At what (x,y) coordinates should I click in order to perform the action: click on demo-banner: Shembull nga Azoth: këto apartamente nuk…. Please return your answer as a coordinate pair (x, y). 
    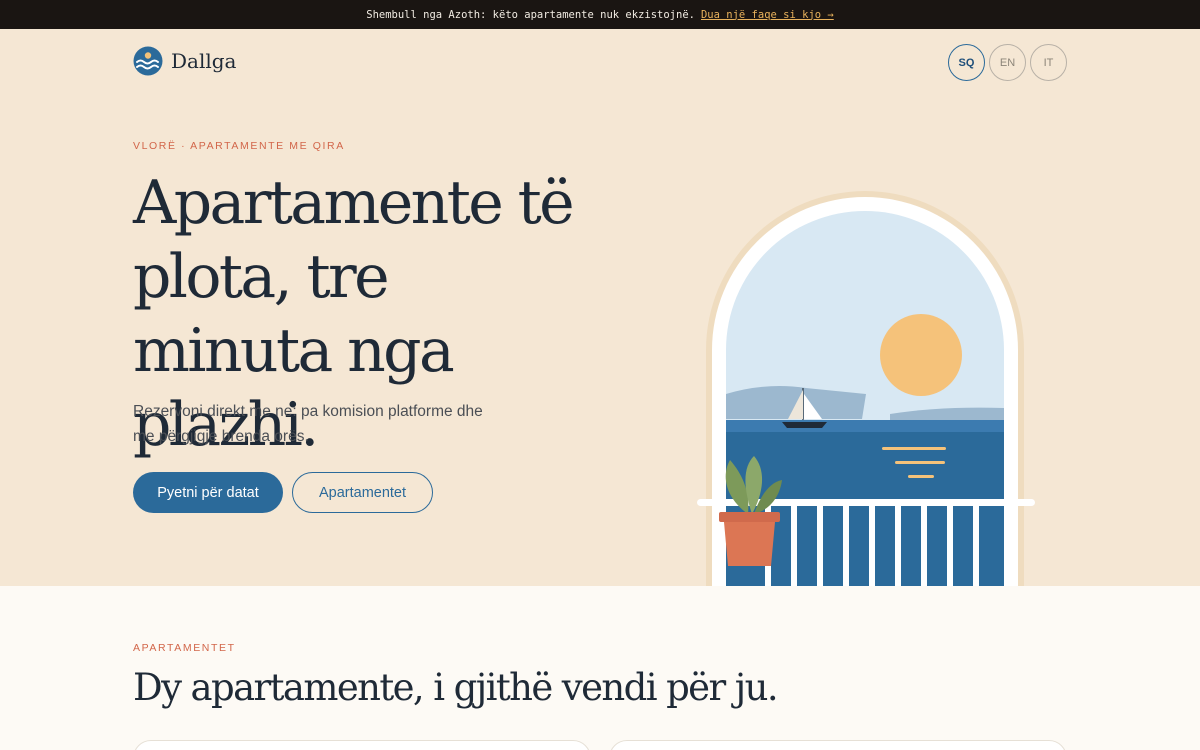
    Looking at the image, I should click on (600, 14).